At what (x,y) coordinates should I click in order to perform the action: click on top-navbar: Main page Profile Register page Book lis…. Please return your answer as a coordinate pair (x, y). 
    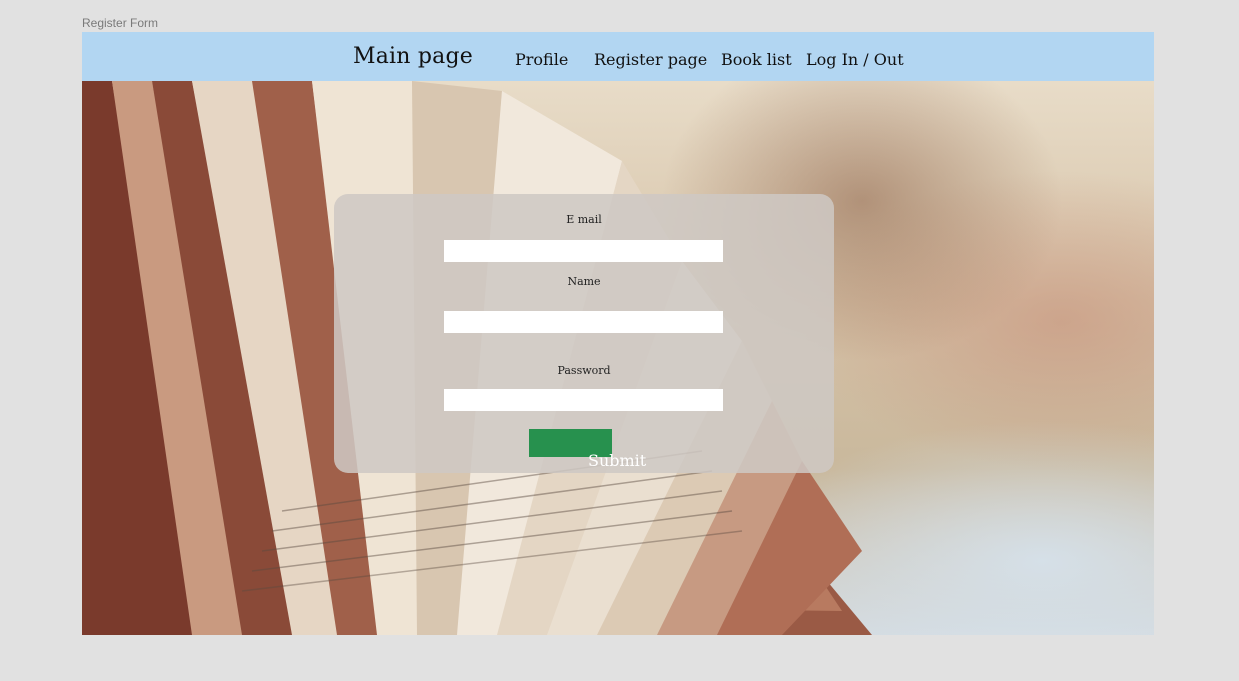
    Looking at the image, I should click on (618, 56).